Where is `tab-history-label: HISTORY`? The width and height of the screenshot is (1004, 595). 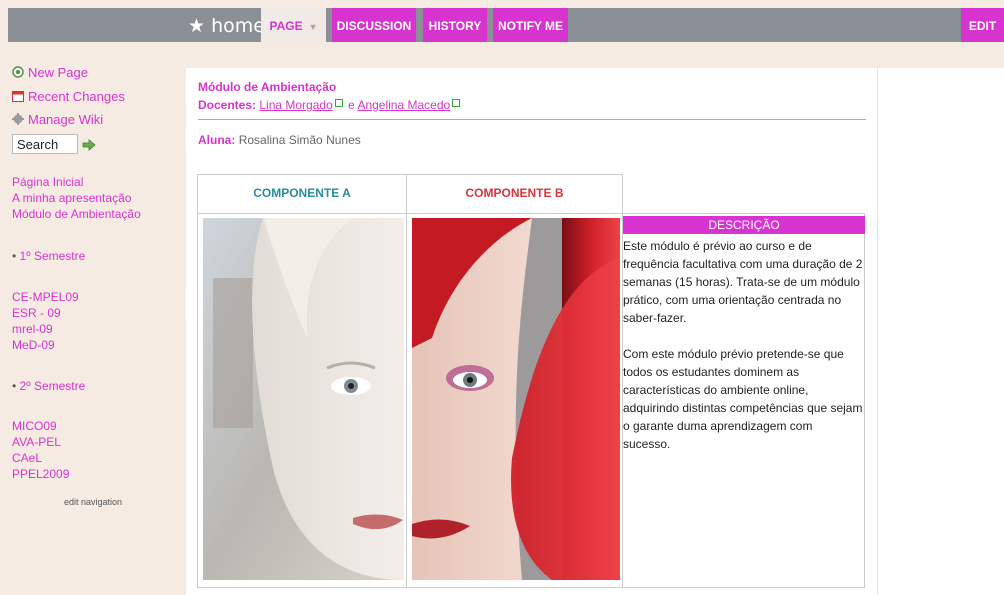 tab-history-label: HISTORY is located at coordinates (455, 26).